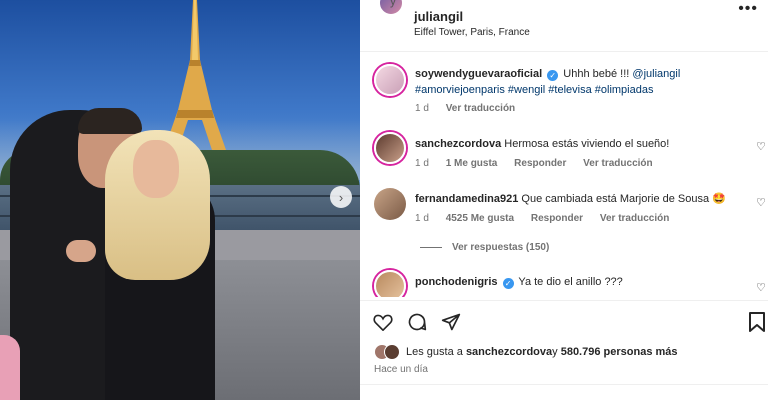 Image resolution: width=768 pixels, height=400 pixels. I want to click on woman-face, so click(156, 169).